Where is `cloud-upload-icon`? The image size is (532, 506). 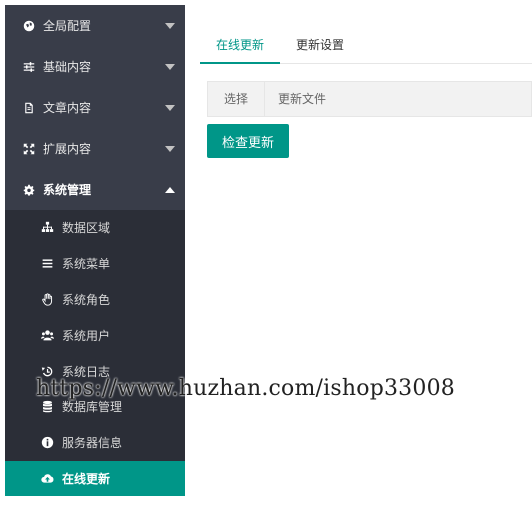
cloud-upload-icon is located at coordinates (47, 478).